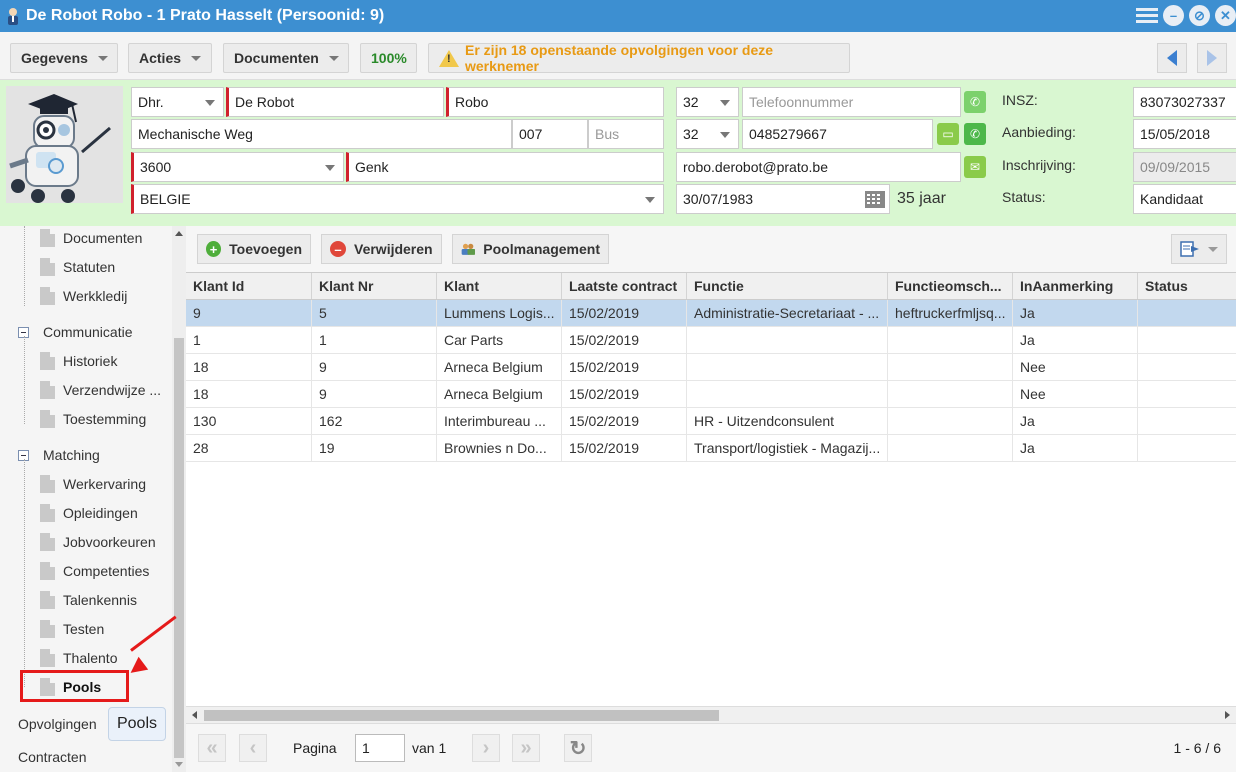  What do you see at coordinates (1147, 15) in the screenshot?
I see `menu-icon` at bounding box center [1147, 15].